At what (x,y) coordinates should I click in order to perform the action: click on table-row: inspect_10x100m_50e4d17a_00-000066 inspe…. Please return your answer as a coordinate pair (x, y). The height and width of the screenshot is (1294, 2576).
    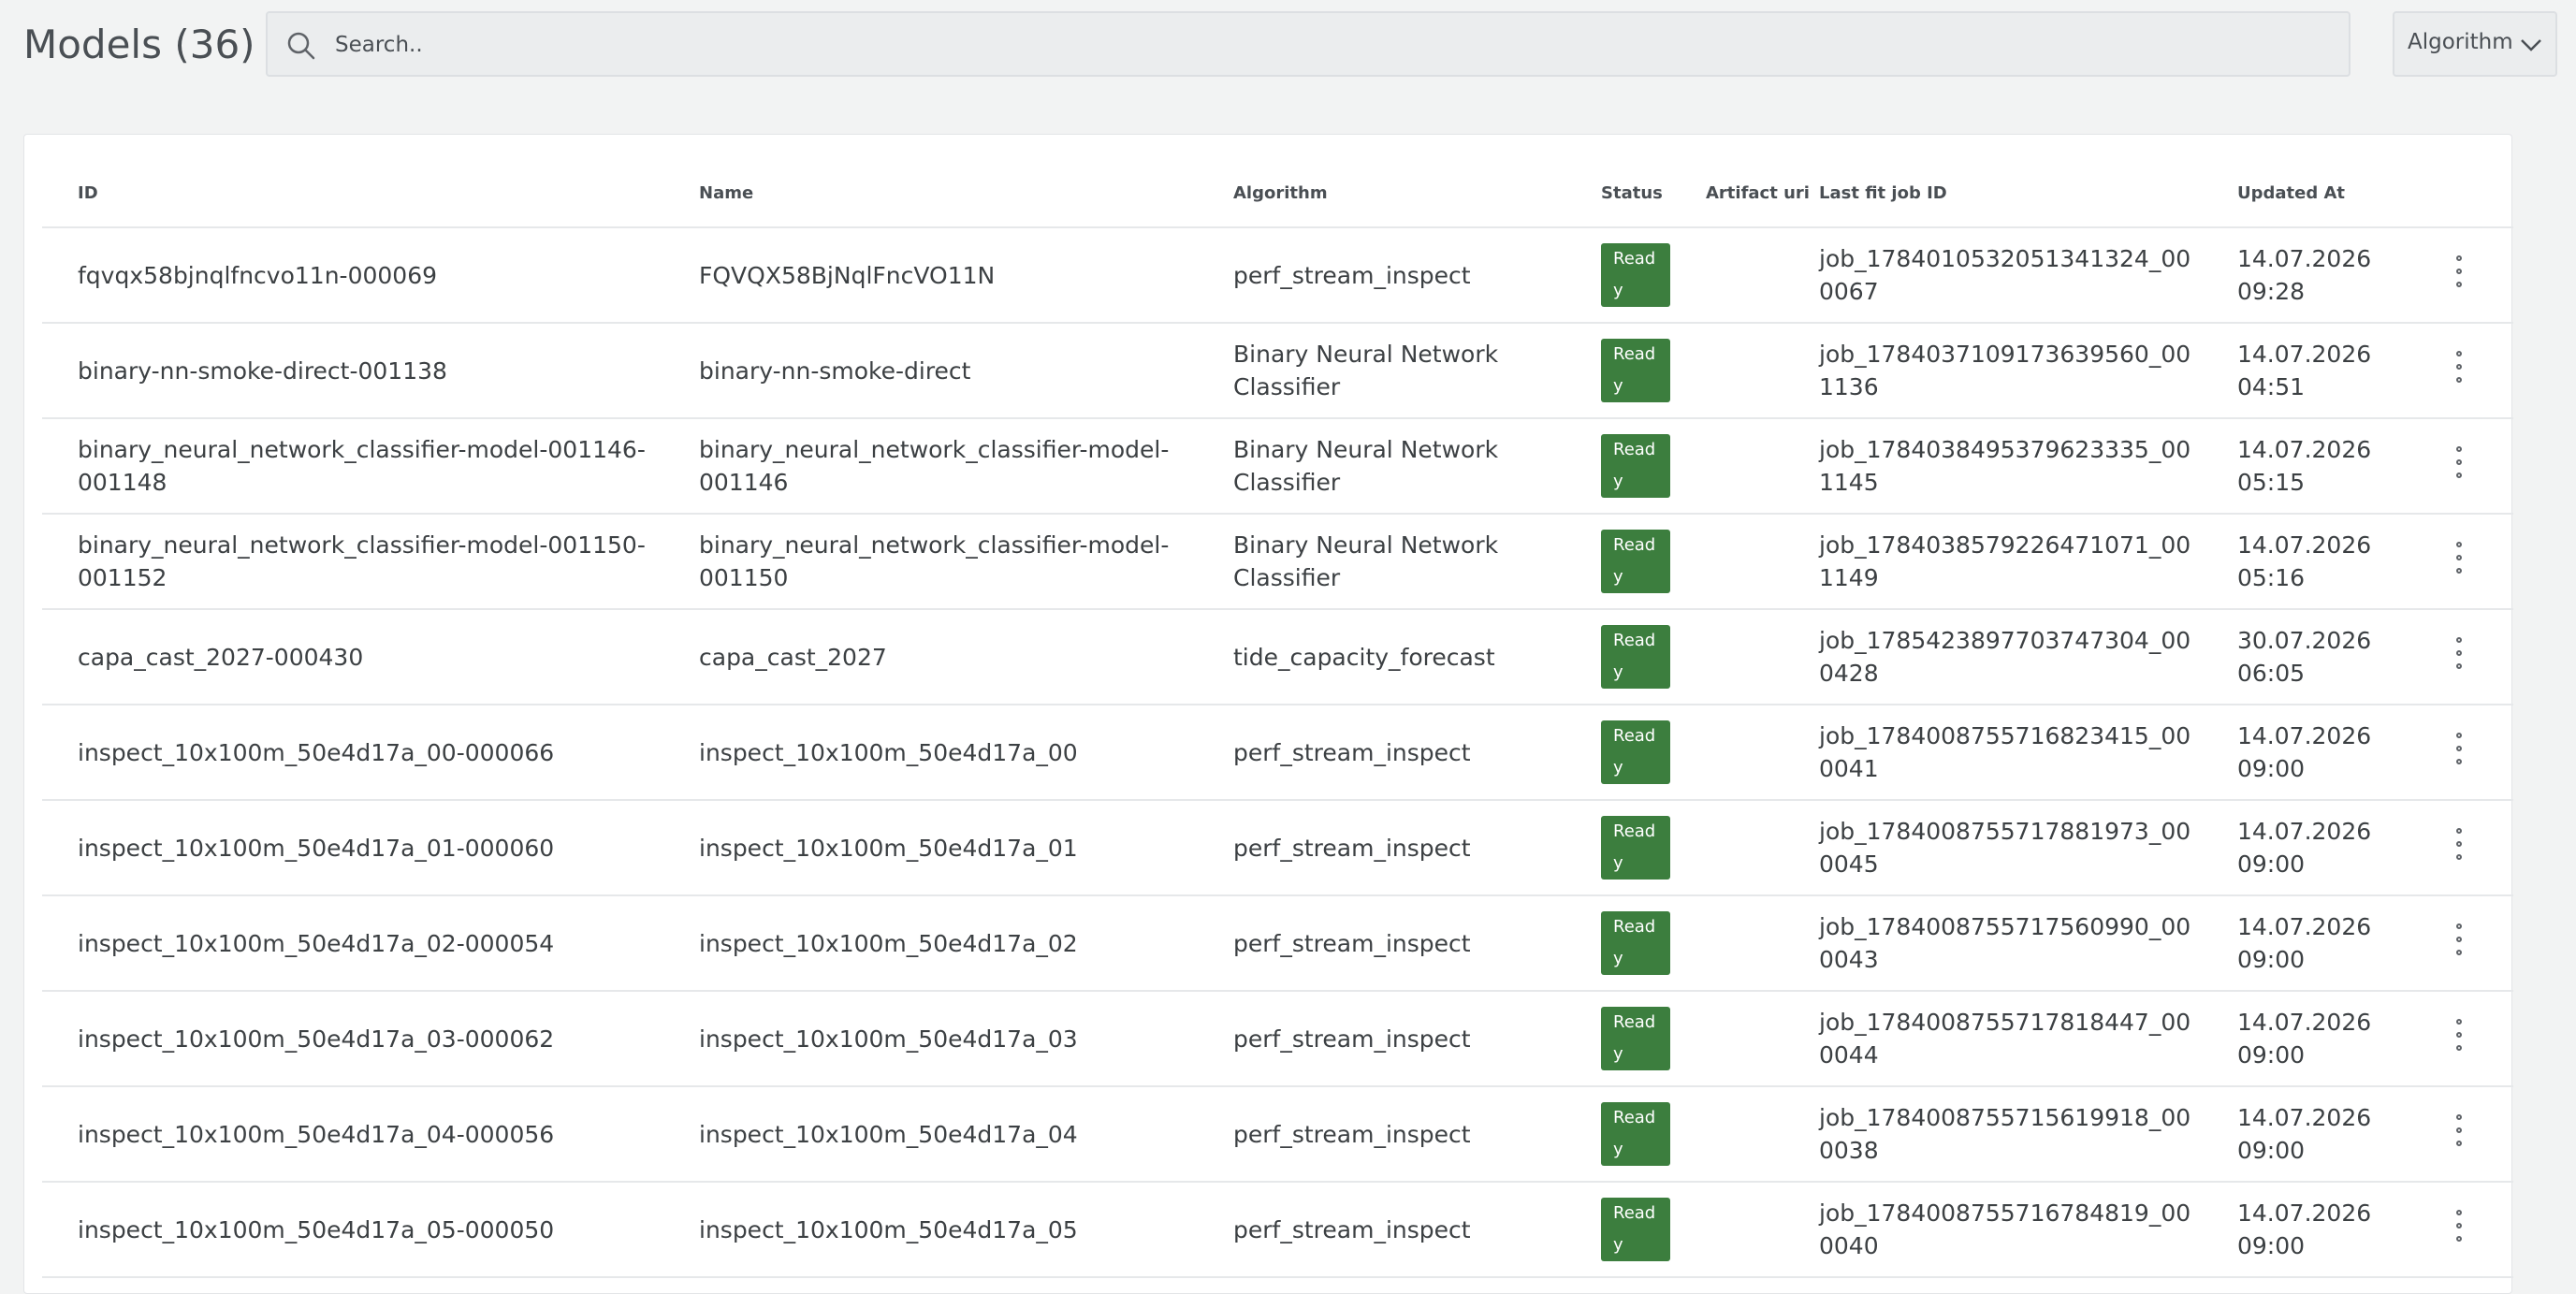
    Looking at the image, I should click on (1277, 753).